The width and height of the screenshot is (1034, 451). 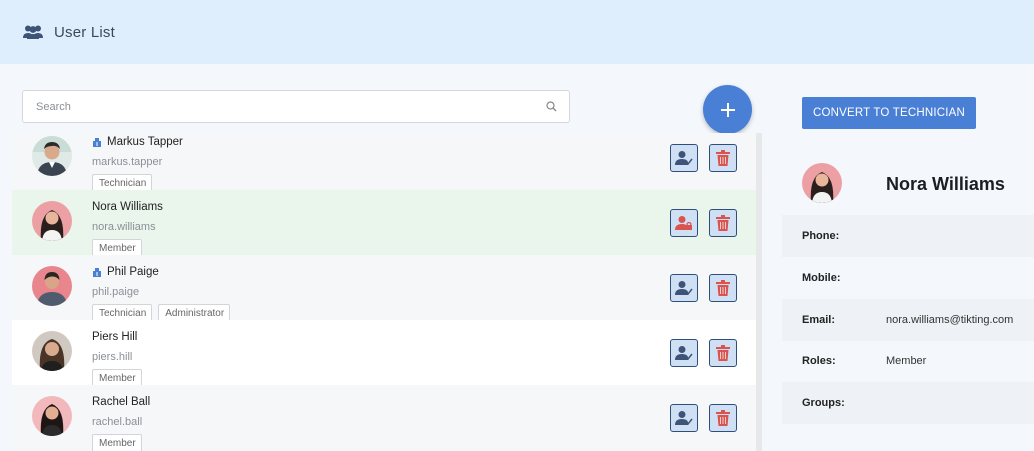 What do you see at coordinates (889, 113) in the screenshot?
I see `convert-to-technician-button: CONVERT TO TECHNICIAN` at bounding box center [889, 113].